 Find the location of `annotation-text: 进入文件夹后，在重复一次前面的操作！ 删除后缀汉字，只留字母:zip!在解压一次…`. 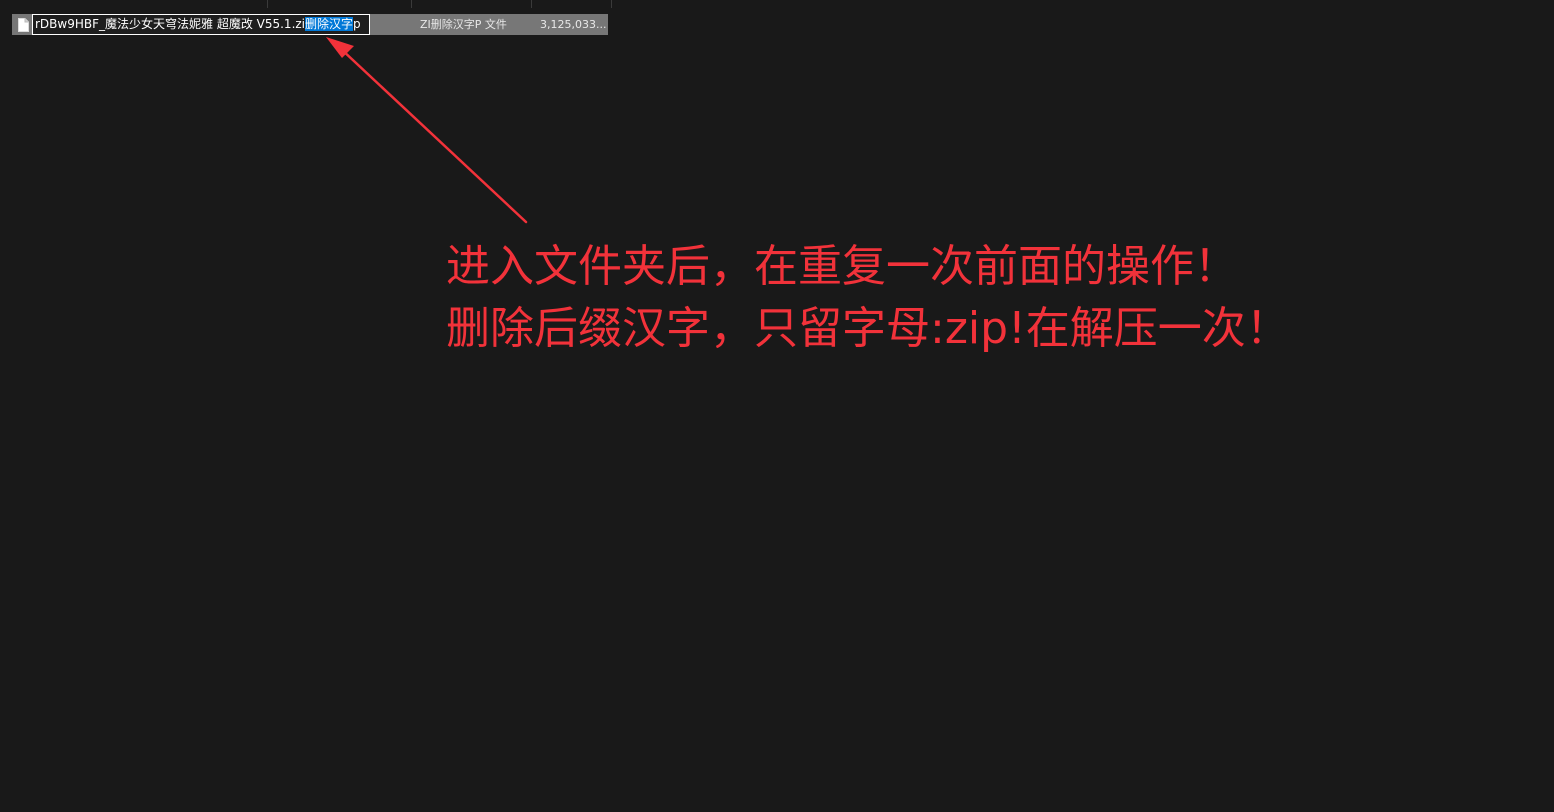

annotation-text: 进入文件夹后，在重复一次前面的操作！ 删除后缀汉字，只留字母:zip!在解压一次… is located at coordinates (868, 298).